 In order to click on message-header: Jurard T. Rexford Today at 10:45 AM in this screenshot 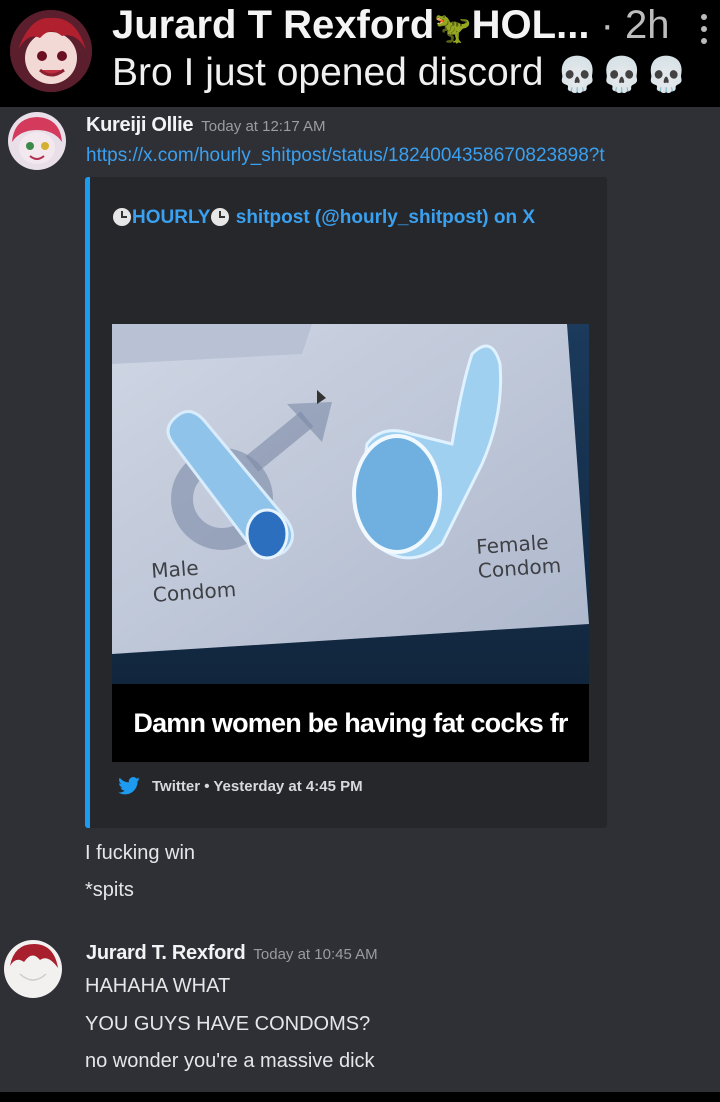, I will do `click(232, 953)`.